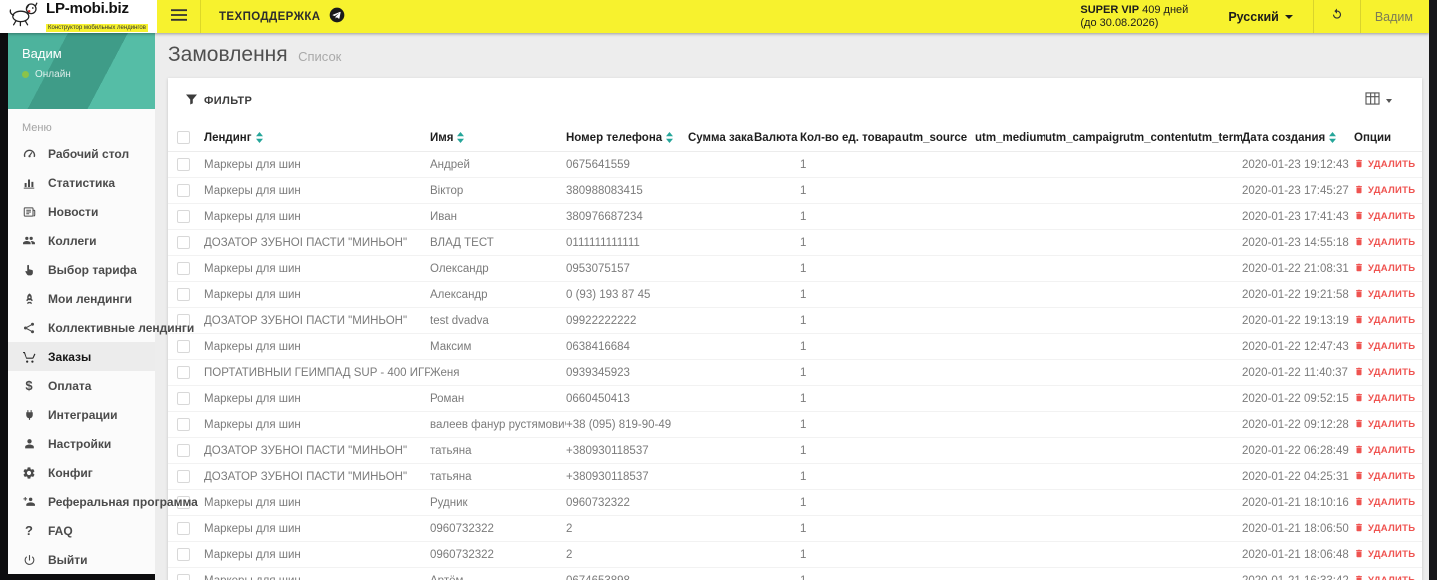 The image size is (1437, 580). I want to click on sidebar-item-config: Конфиг, so click(81, 472).